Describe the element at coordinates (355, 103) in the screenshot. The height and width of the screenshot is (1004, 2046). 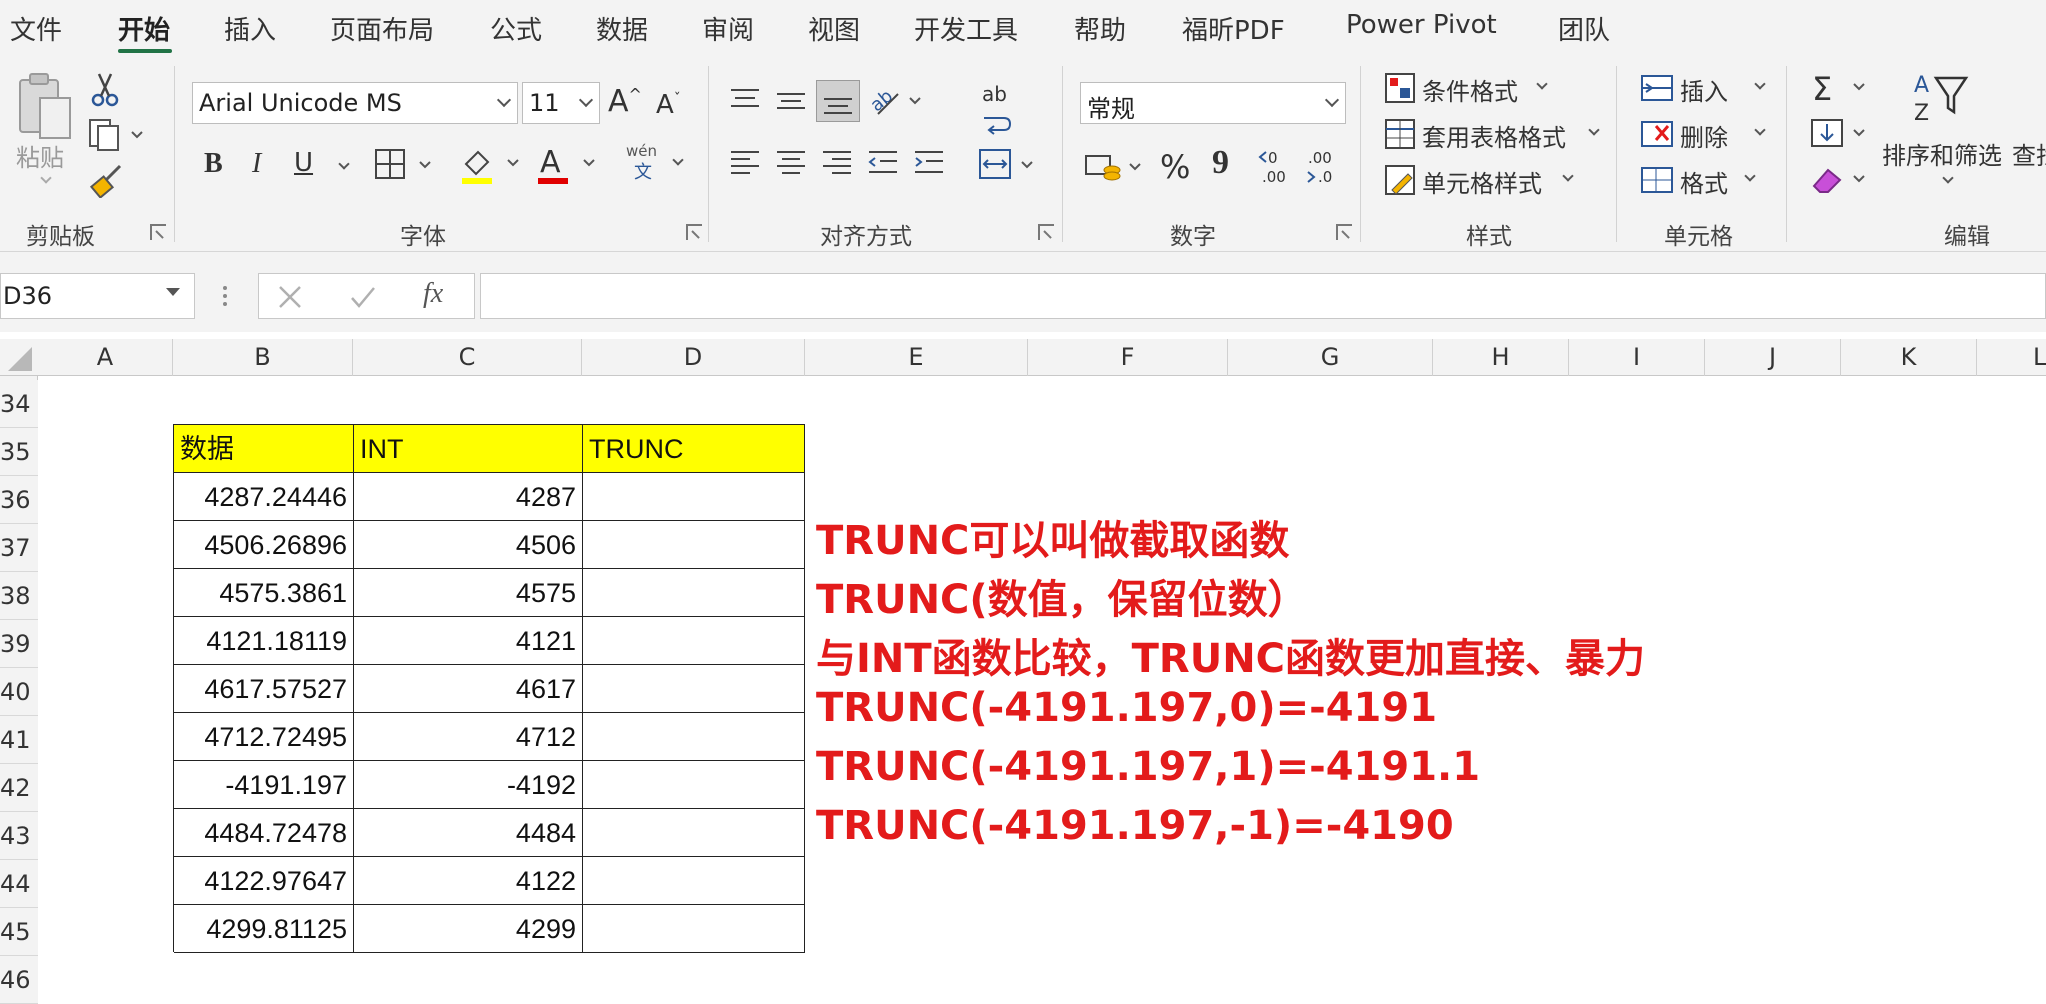
I see `font-name-select: Arial Unicode MS` at that location.